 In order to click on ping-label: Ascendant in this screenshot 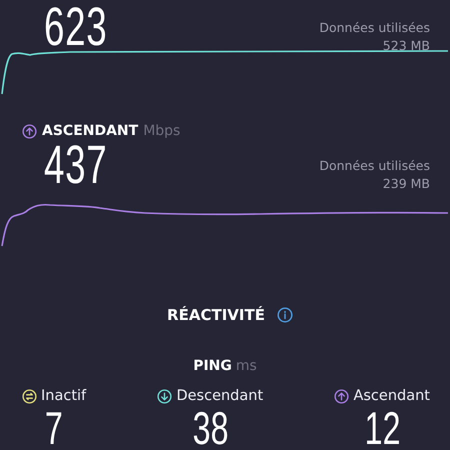, I will do `click(391, 396)`.